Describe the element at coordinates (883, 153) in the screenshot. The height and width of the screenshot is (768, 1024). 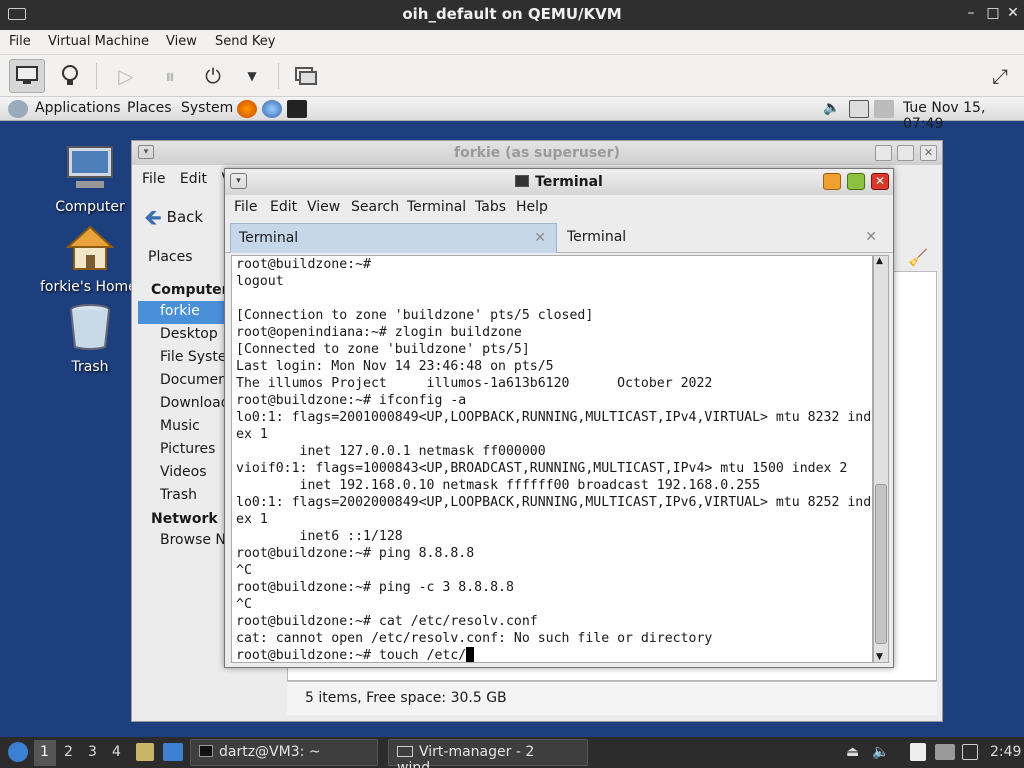
I see `fm-minimize-icon` at that location.